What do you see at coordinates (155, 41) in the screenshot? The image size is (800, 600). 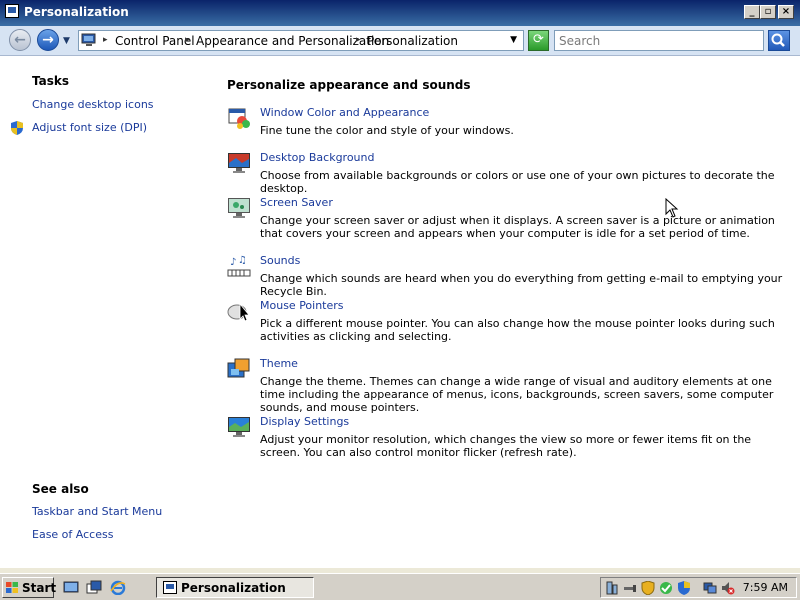 I see `breadcrumb-control-panel: Control Panel` at bounding box center [155, 41].